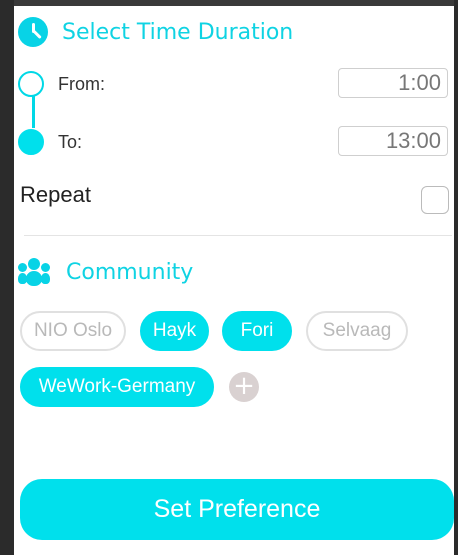 The width and height of the screenshot is (458, 555). I want to click on community-section-header: Community, so click(105, 272).